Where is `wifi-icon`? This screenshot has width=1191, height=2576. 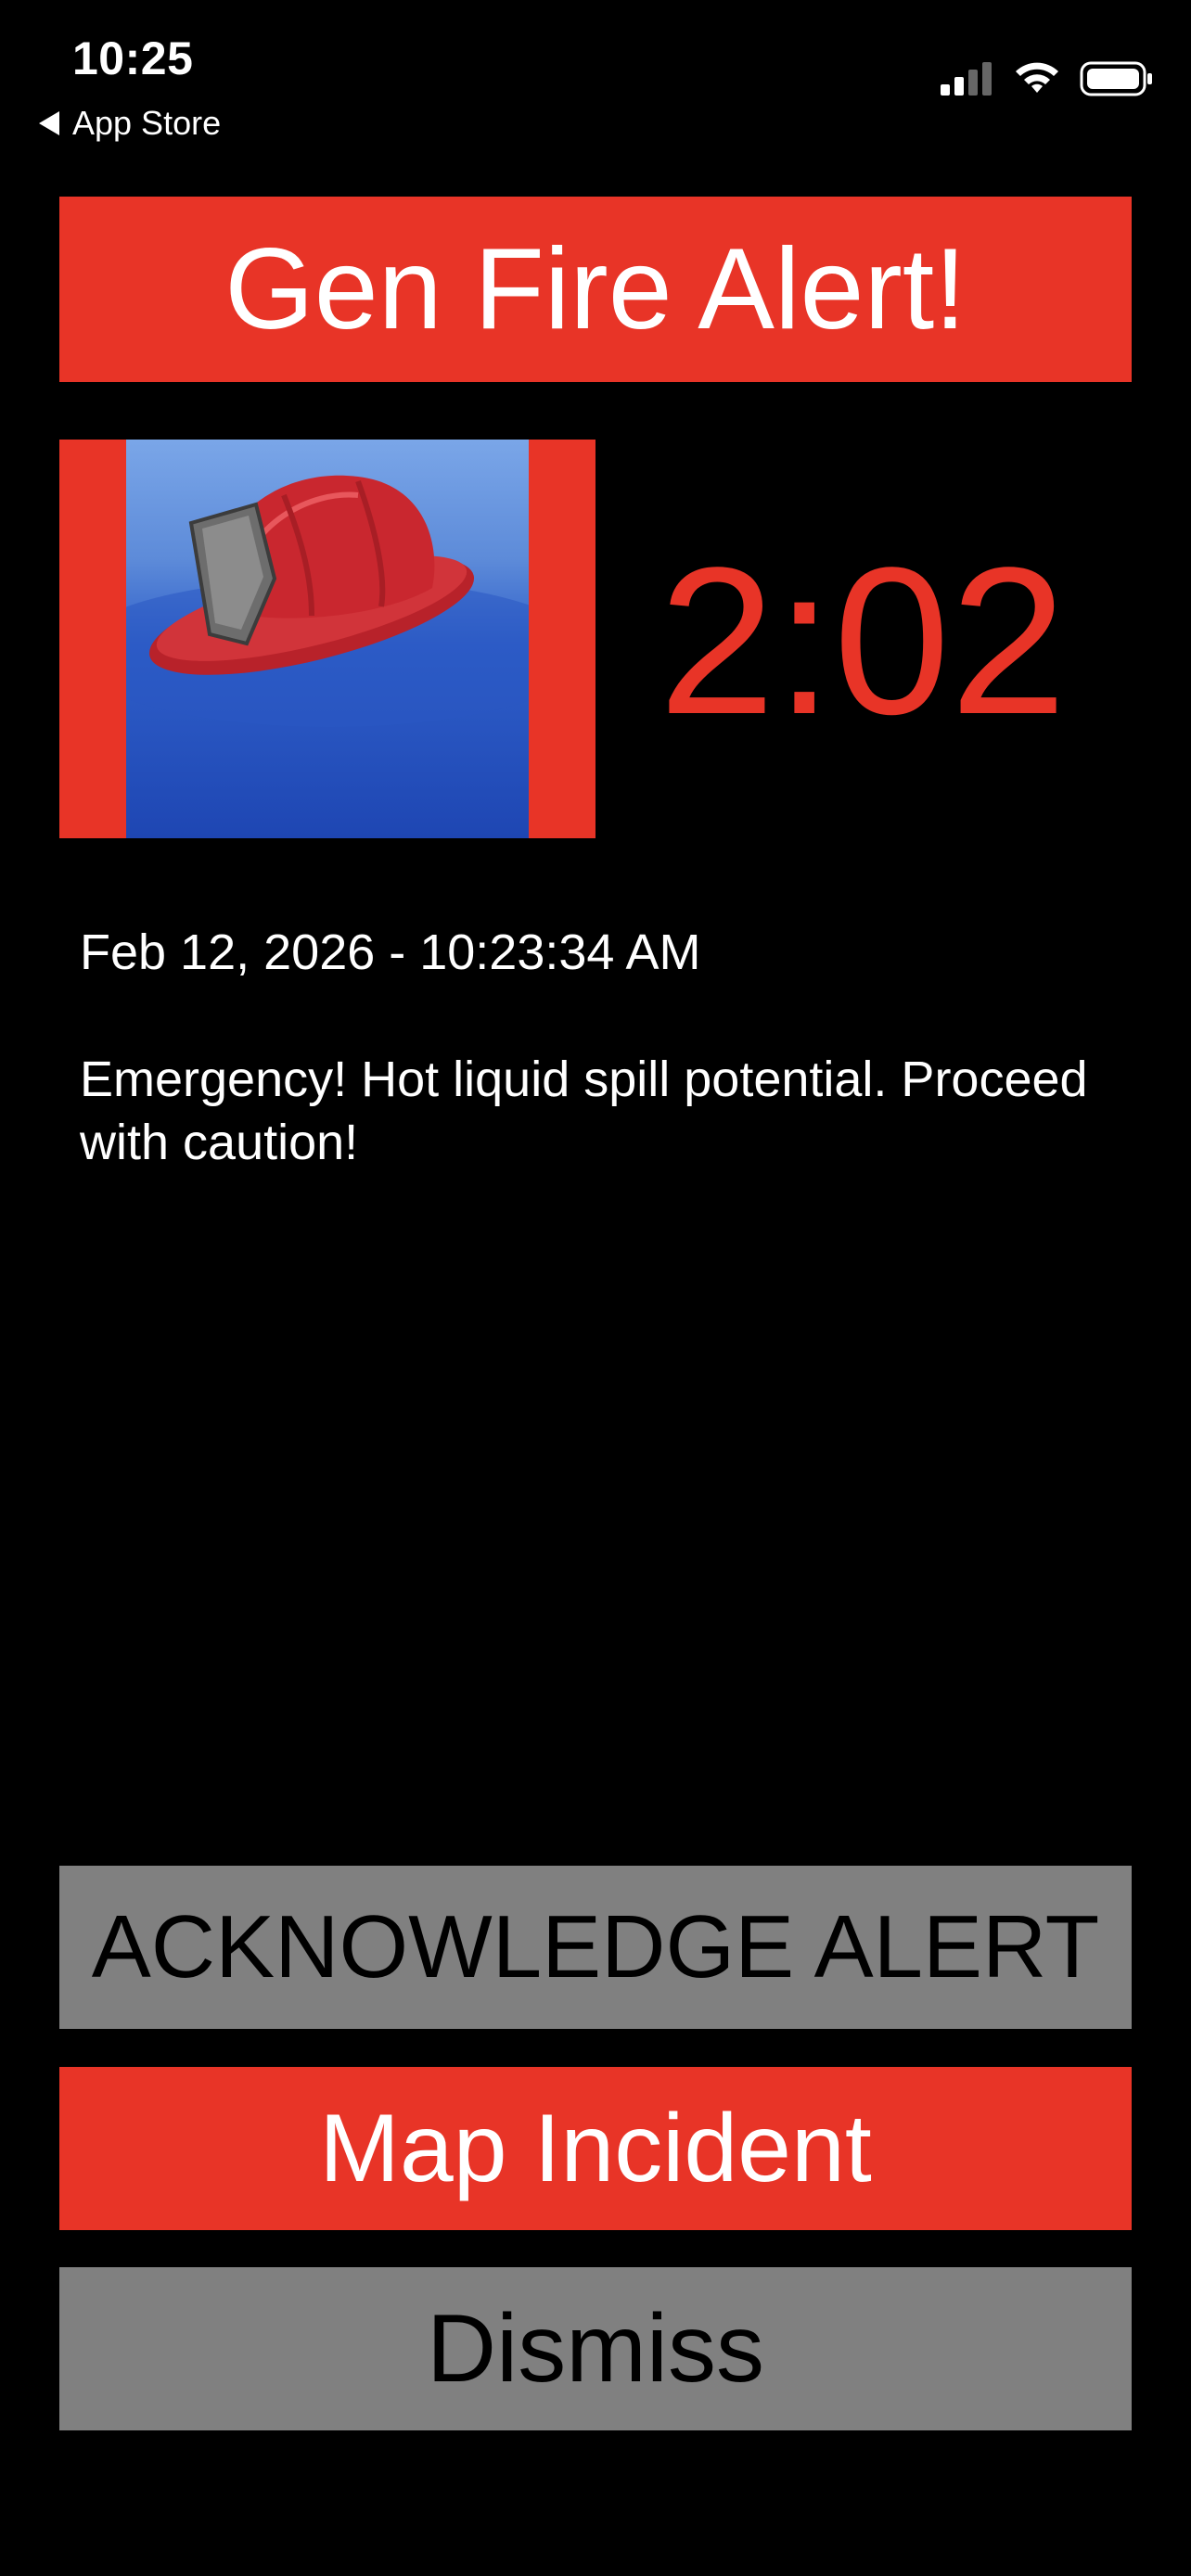
wifi-icon is located at coordinates (1037, 77).